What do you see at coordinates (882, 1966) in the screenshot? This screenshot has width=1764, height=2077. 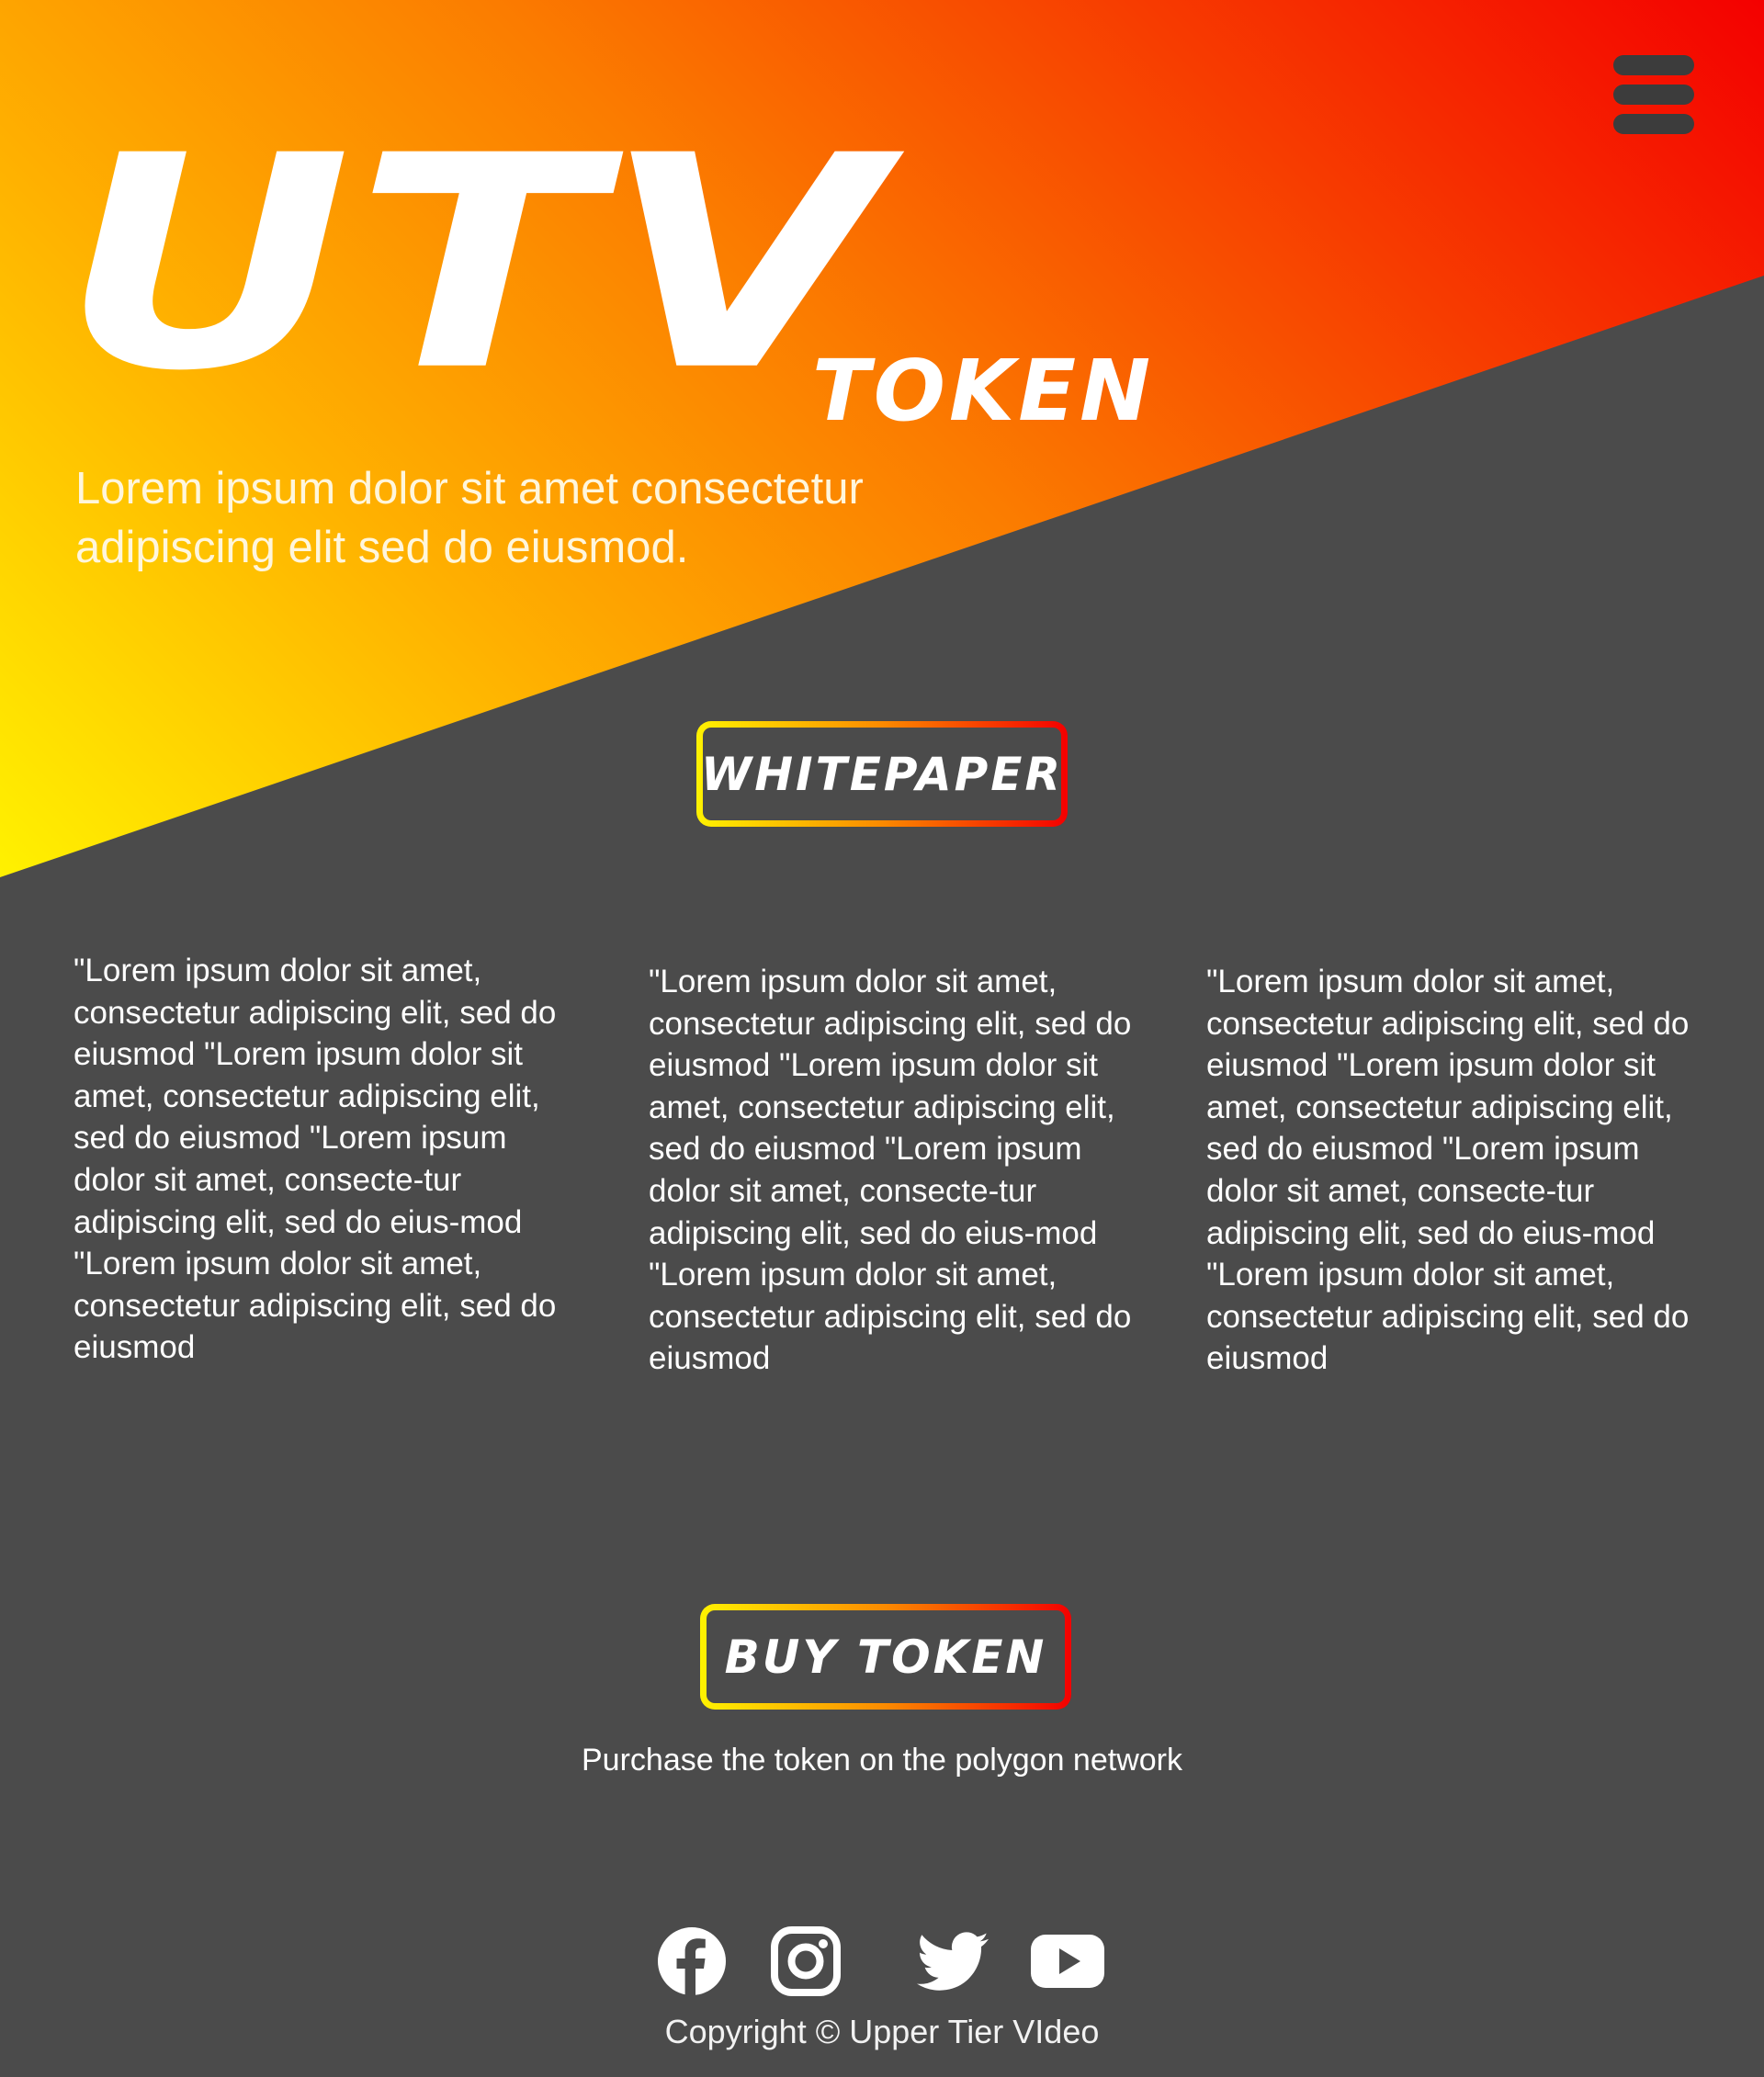 I see `social-links` at bounding box center [882, 1966].